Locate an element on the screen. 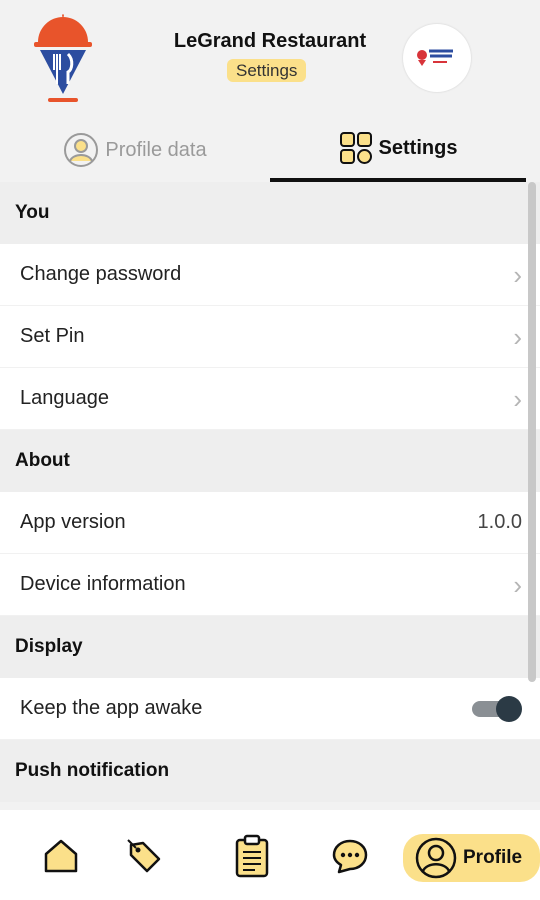  nav-messages is located at coordinates (350, 856).